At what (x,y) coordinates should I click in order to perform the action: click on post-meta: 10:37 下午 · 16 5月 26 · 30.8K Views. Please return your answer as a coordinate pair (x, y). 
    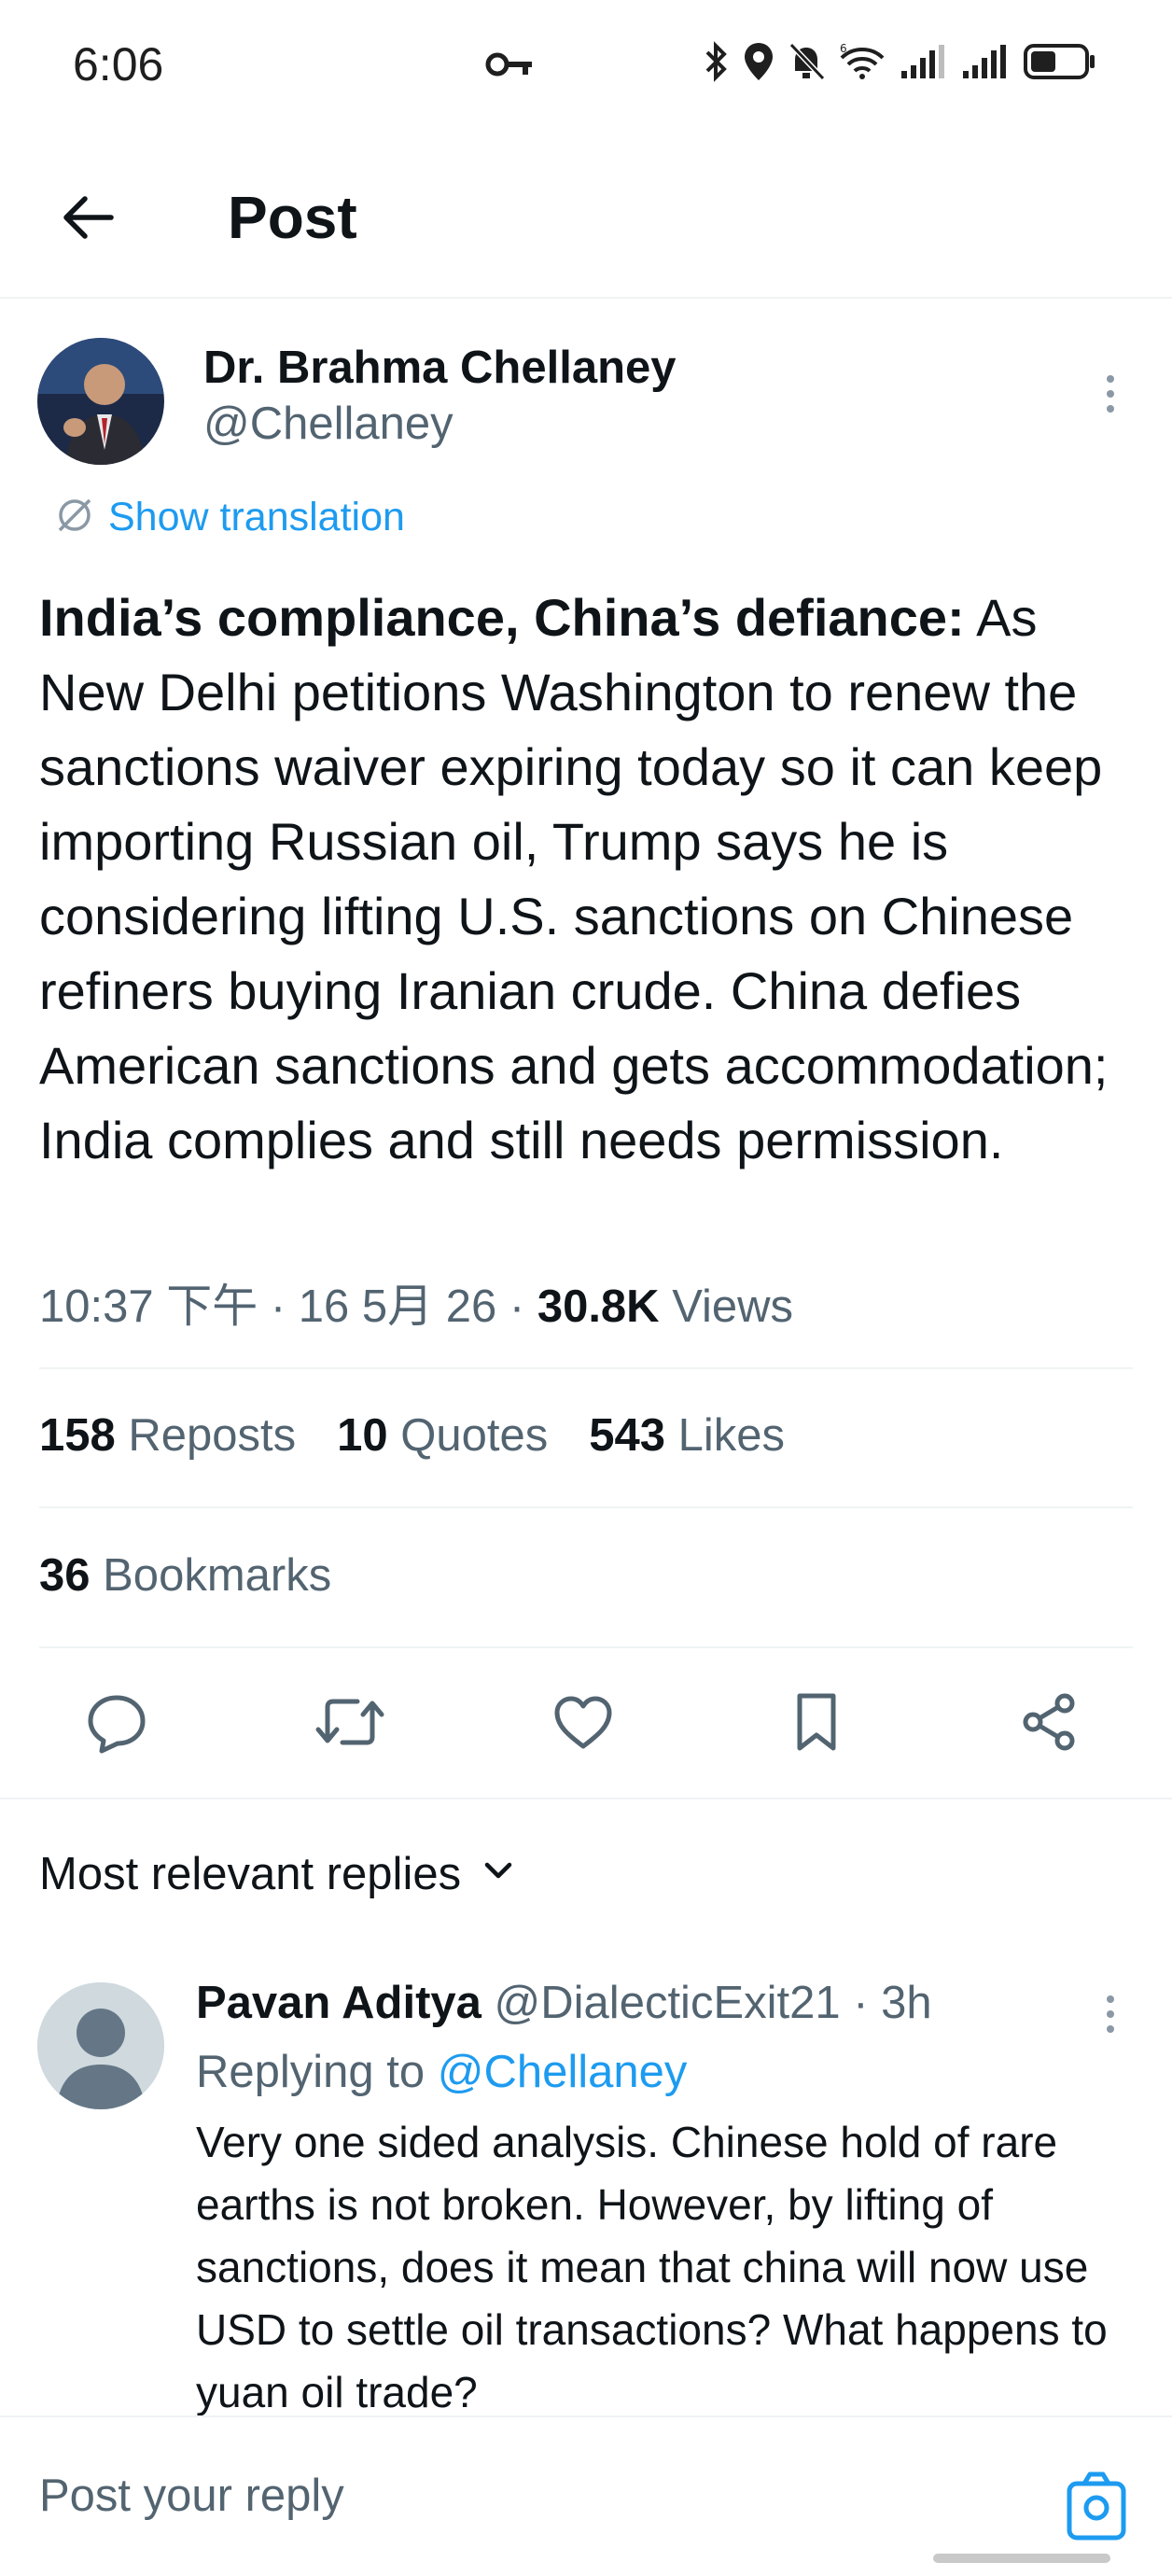
    Looking at the image, I should click on (416, 1302).